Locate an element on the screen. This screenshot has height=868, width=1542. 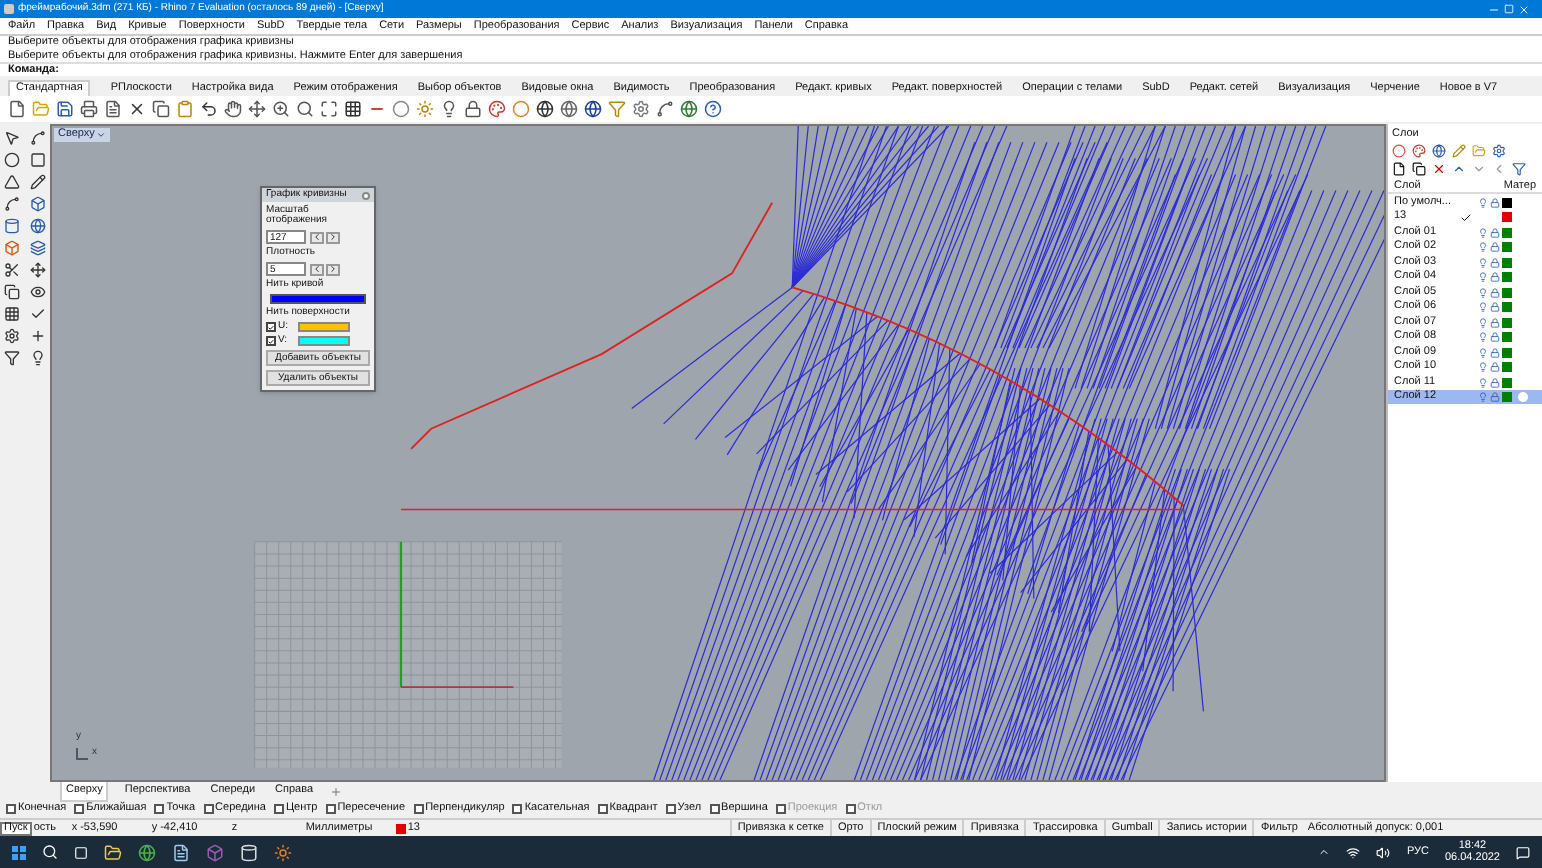
save-icon is located at coordinates (65, 109).